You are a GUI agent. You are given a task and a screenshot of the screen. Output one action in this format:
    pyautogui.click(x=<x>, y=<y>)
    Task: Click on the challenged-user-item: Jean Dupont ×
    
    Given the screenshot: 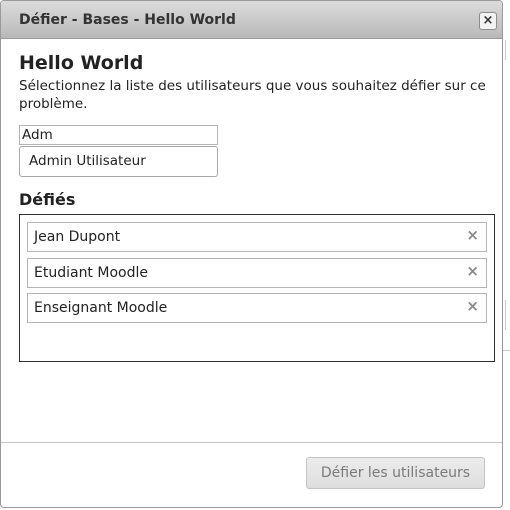 What is the action you would take?
    pyautogui.click(x=257, y=237)
    